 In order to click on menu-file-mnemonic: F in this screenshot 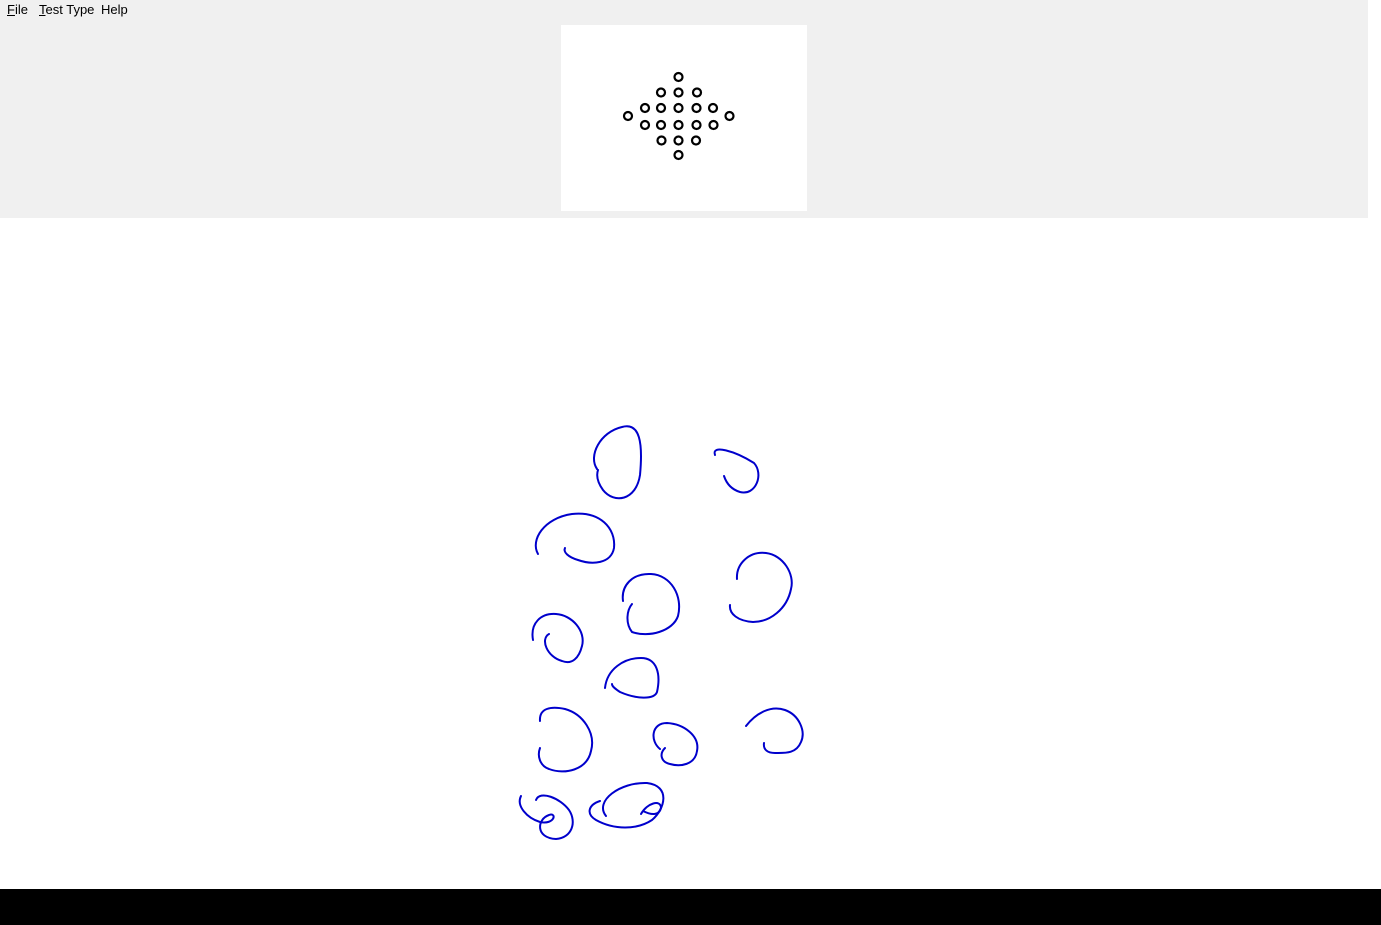, I will do `click(11, 9)`.